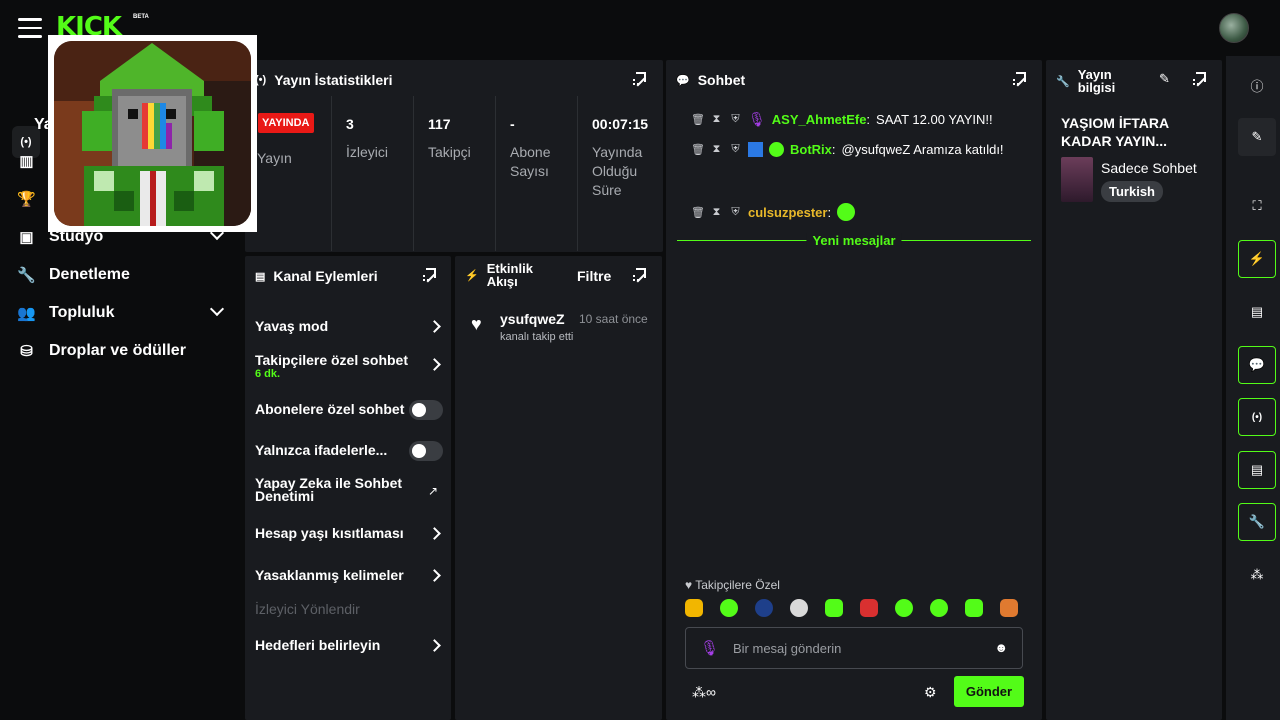 This screenshot has width=1280, height=720. What do you see at coordinates (787, 212) in the screenshot?
I see `chat-username: culsuzpester` at bounding box center [787, 212].